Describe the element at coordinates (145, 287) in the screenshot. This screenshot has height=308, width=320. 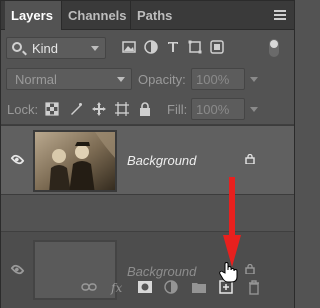
I see `layer-mask-icon` at that location.